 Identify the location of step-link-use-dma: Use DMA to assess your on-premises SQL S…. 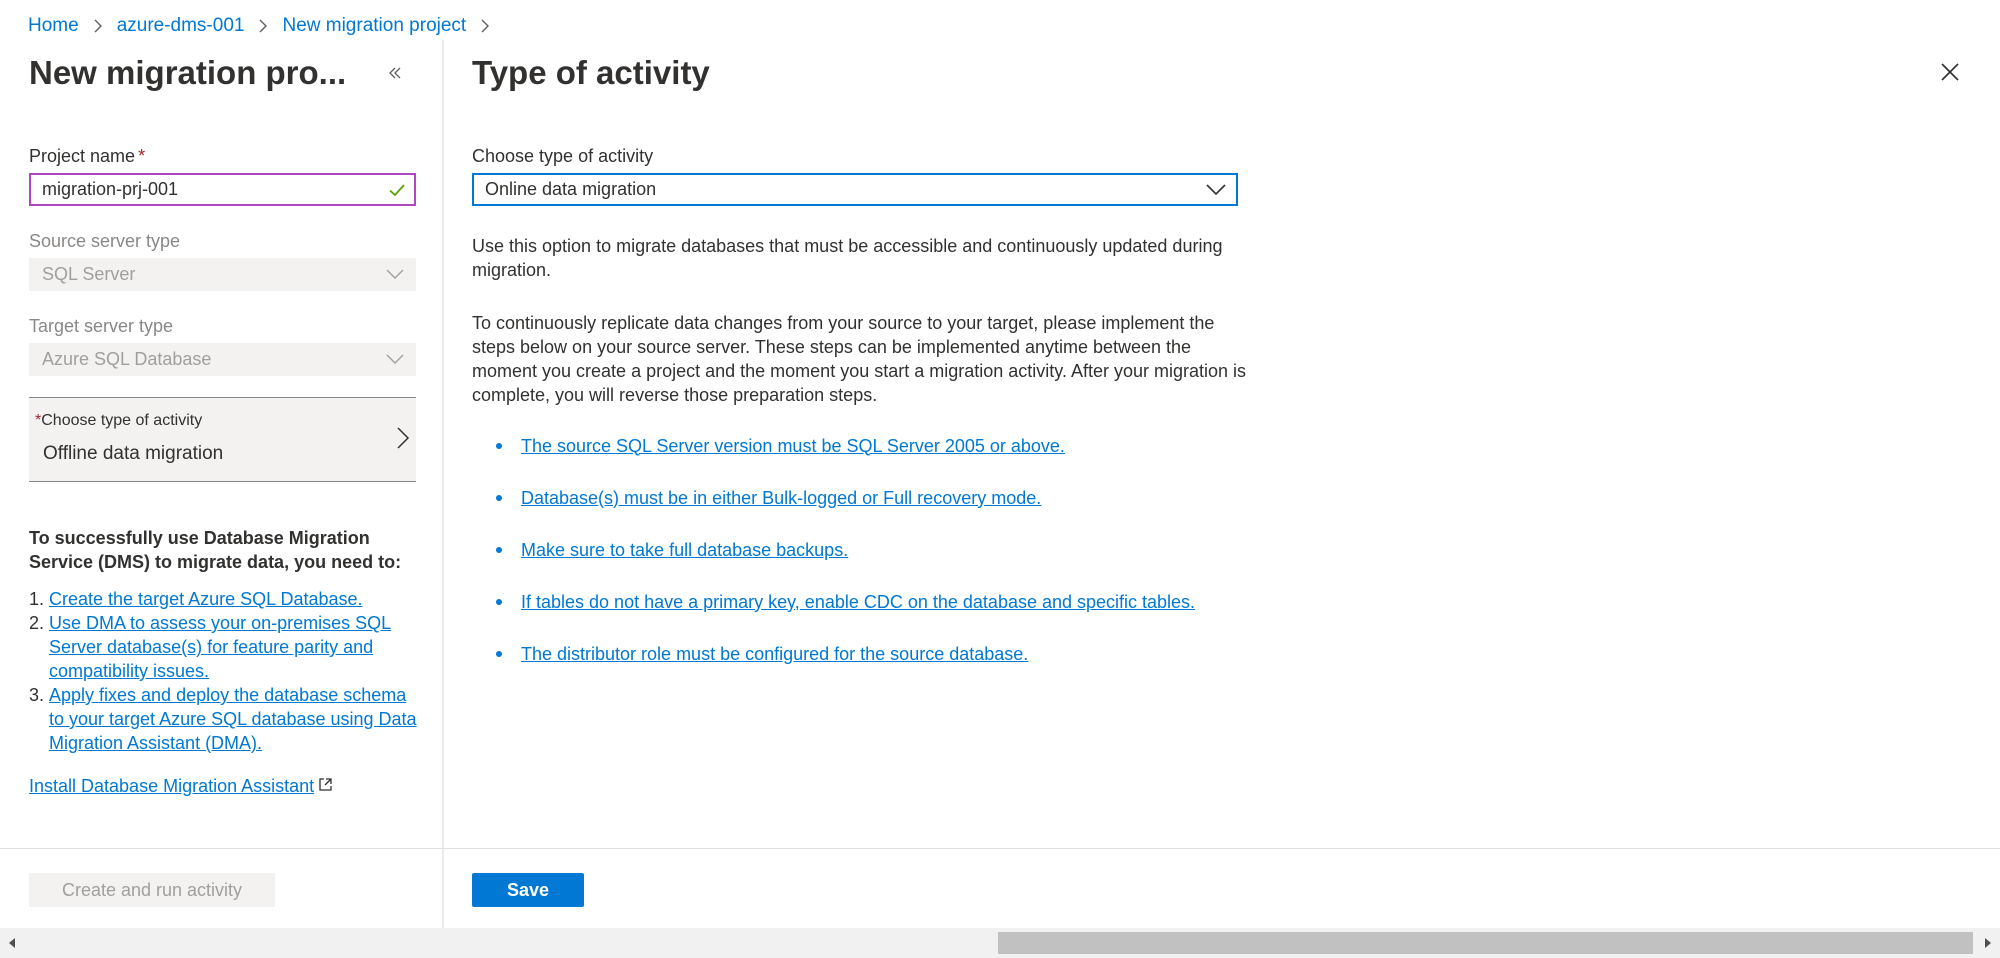
(234, 647).